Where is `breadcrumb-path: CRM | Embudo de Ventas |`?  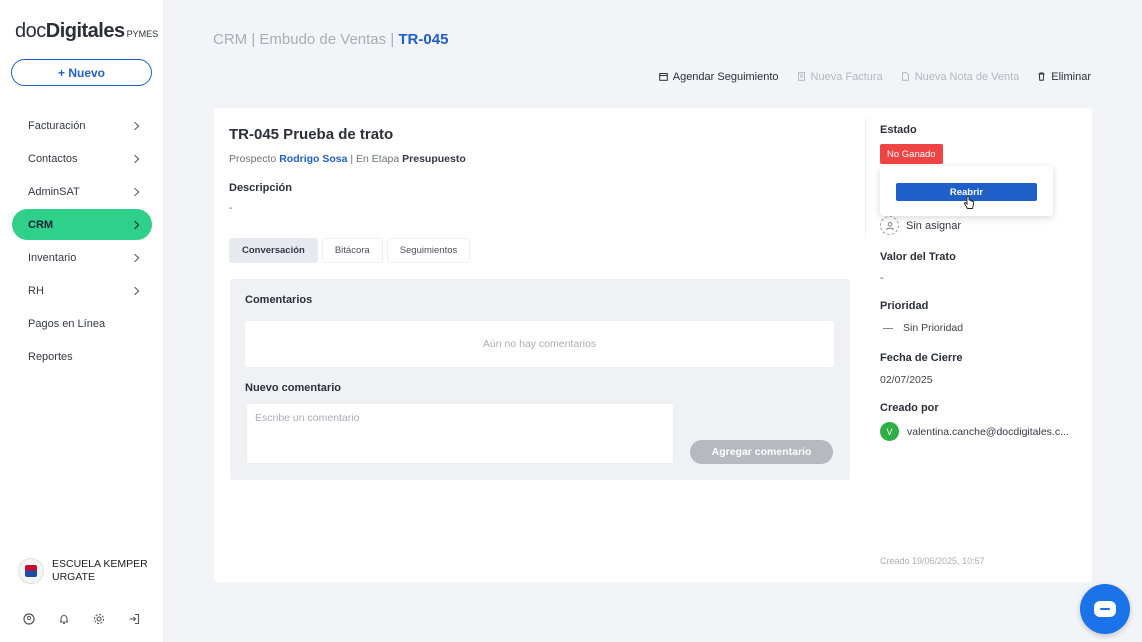 breadcrumb-path: CRM | Embudo de Ventas | is located at coordinates (305, 39).